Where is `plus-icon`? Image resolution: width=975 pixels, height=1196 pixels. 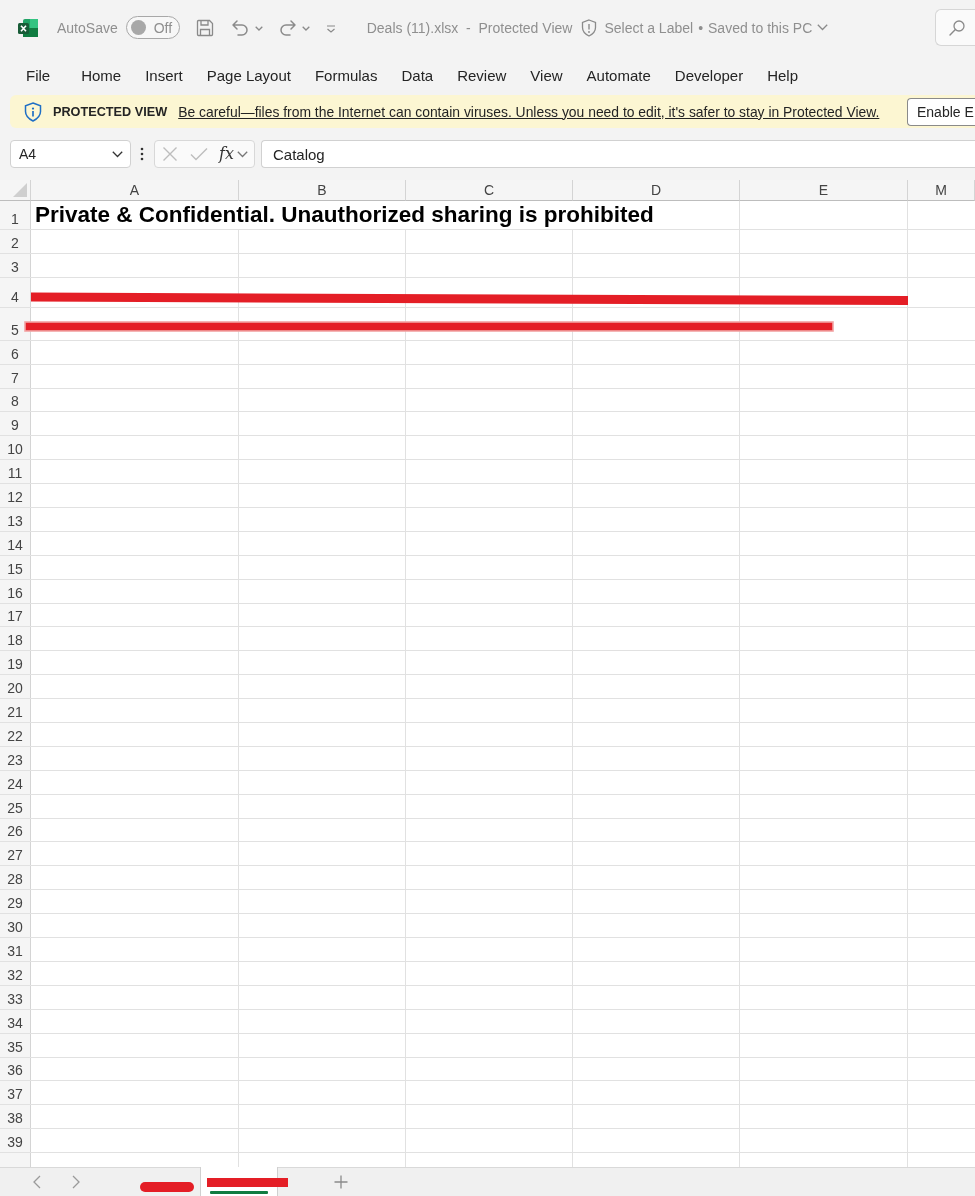
plus-icon is located at coordinates (341, 1182).